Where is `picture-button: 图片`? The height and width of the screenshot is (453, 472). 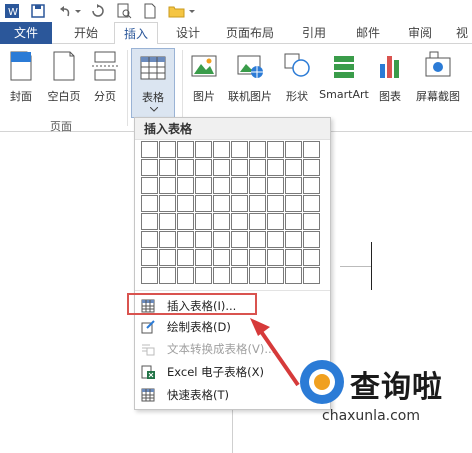 picture-button: 图片 is located at coordinates (204, 79).